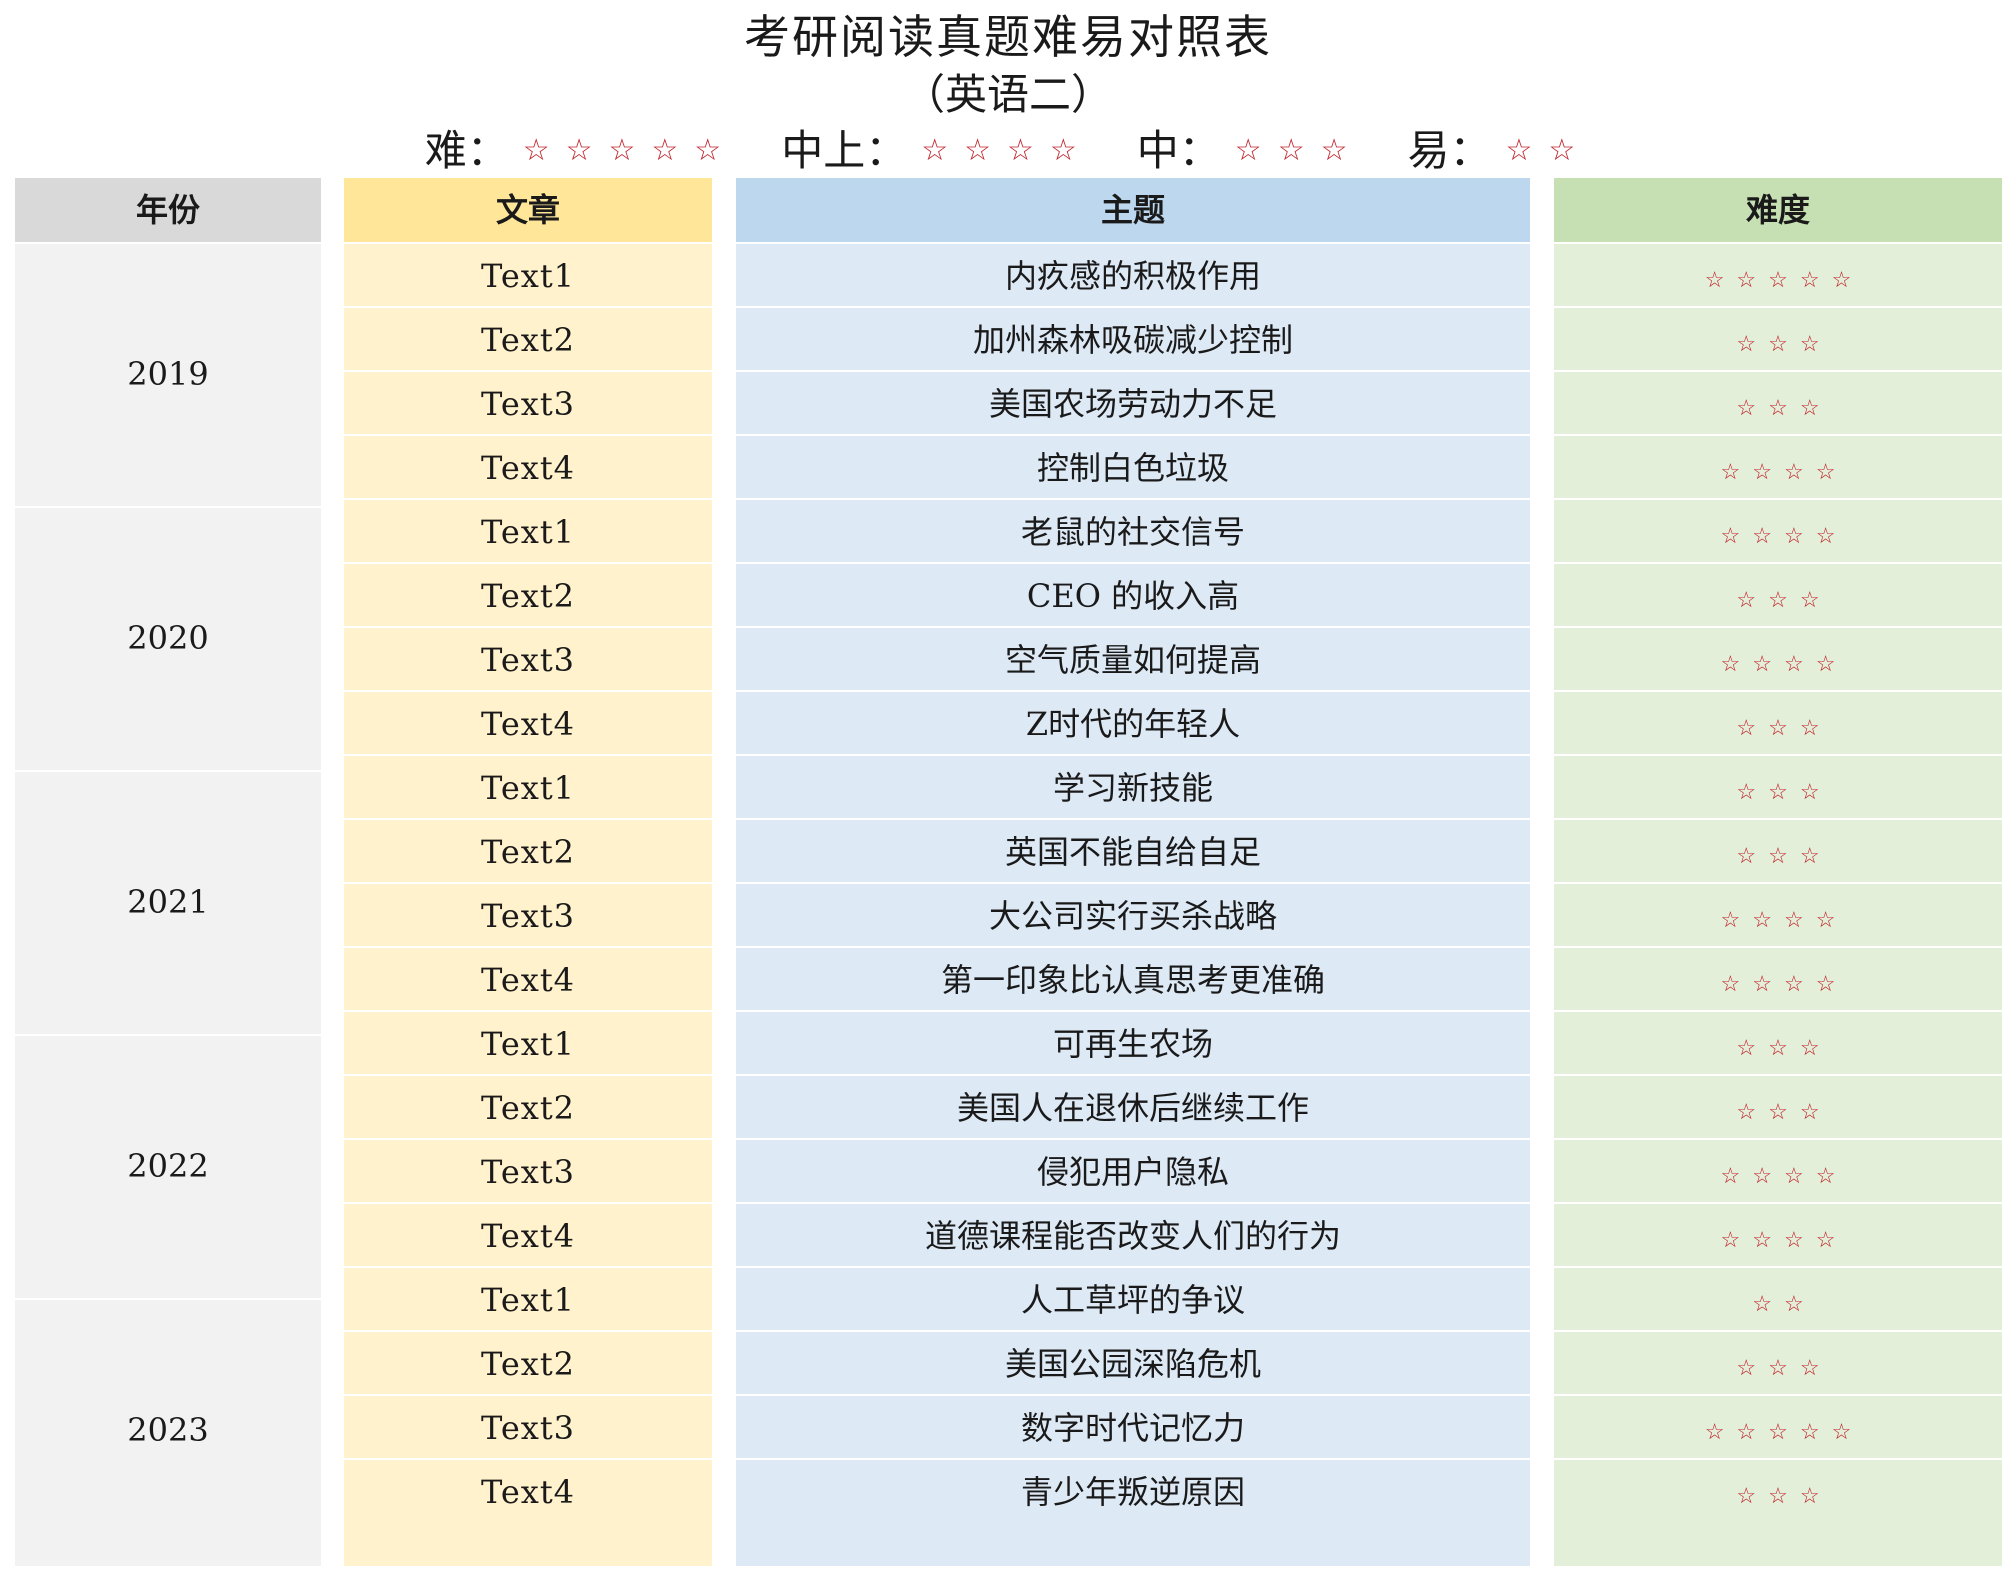 This screenshot has height=1579, width=2016. I want to click on topic-cell: 道德课程能否改变人们的行为, so click(1133, 1234).